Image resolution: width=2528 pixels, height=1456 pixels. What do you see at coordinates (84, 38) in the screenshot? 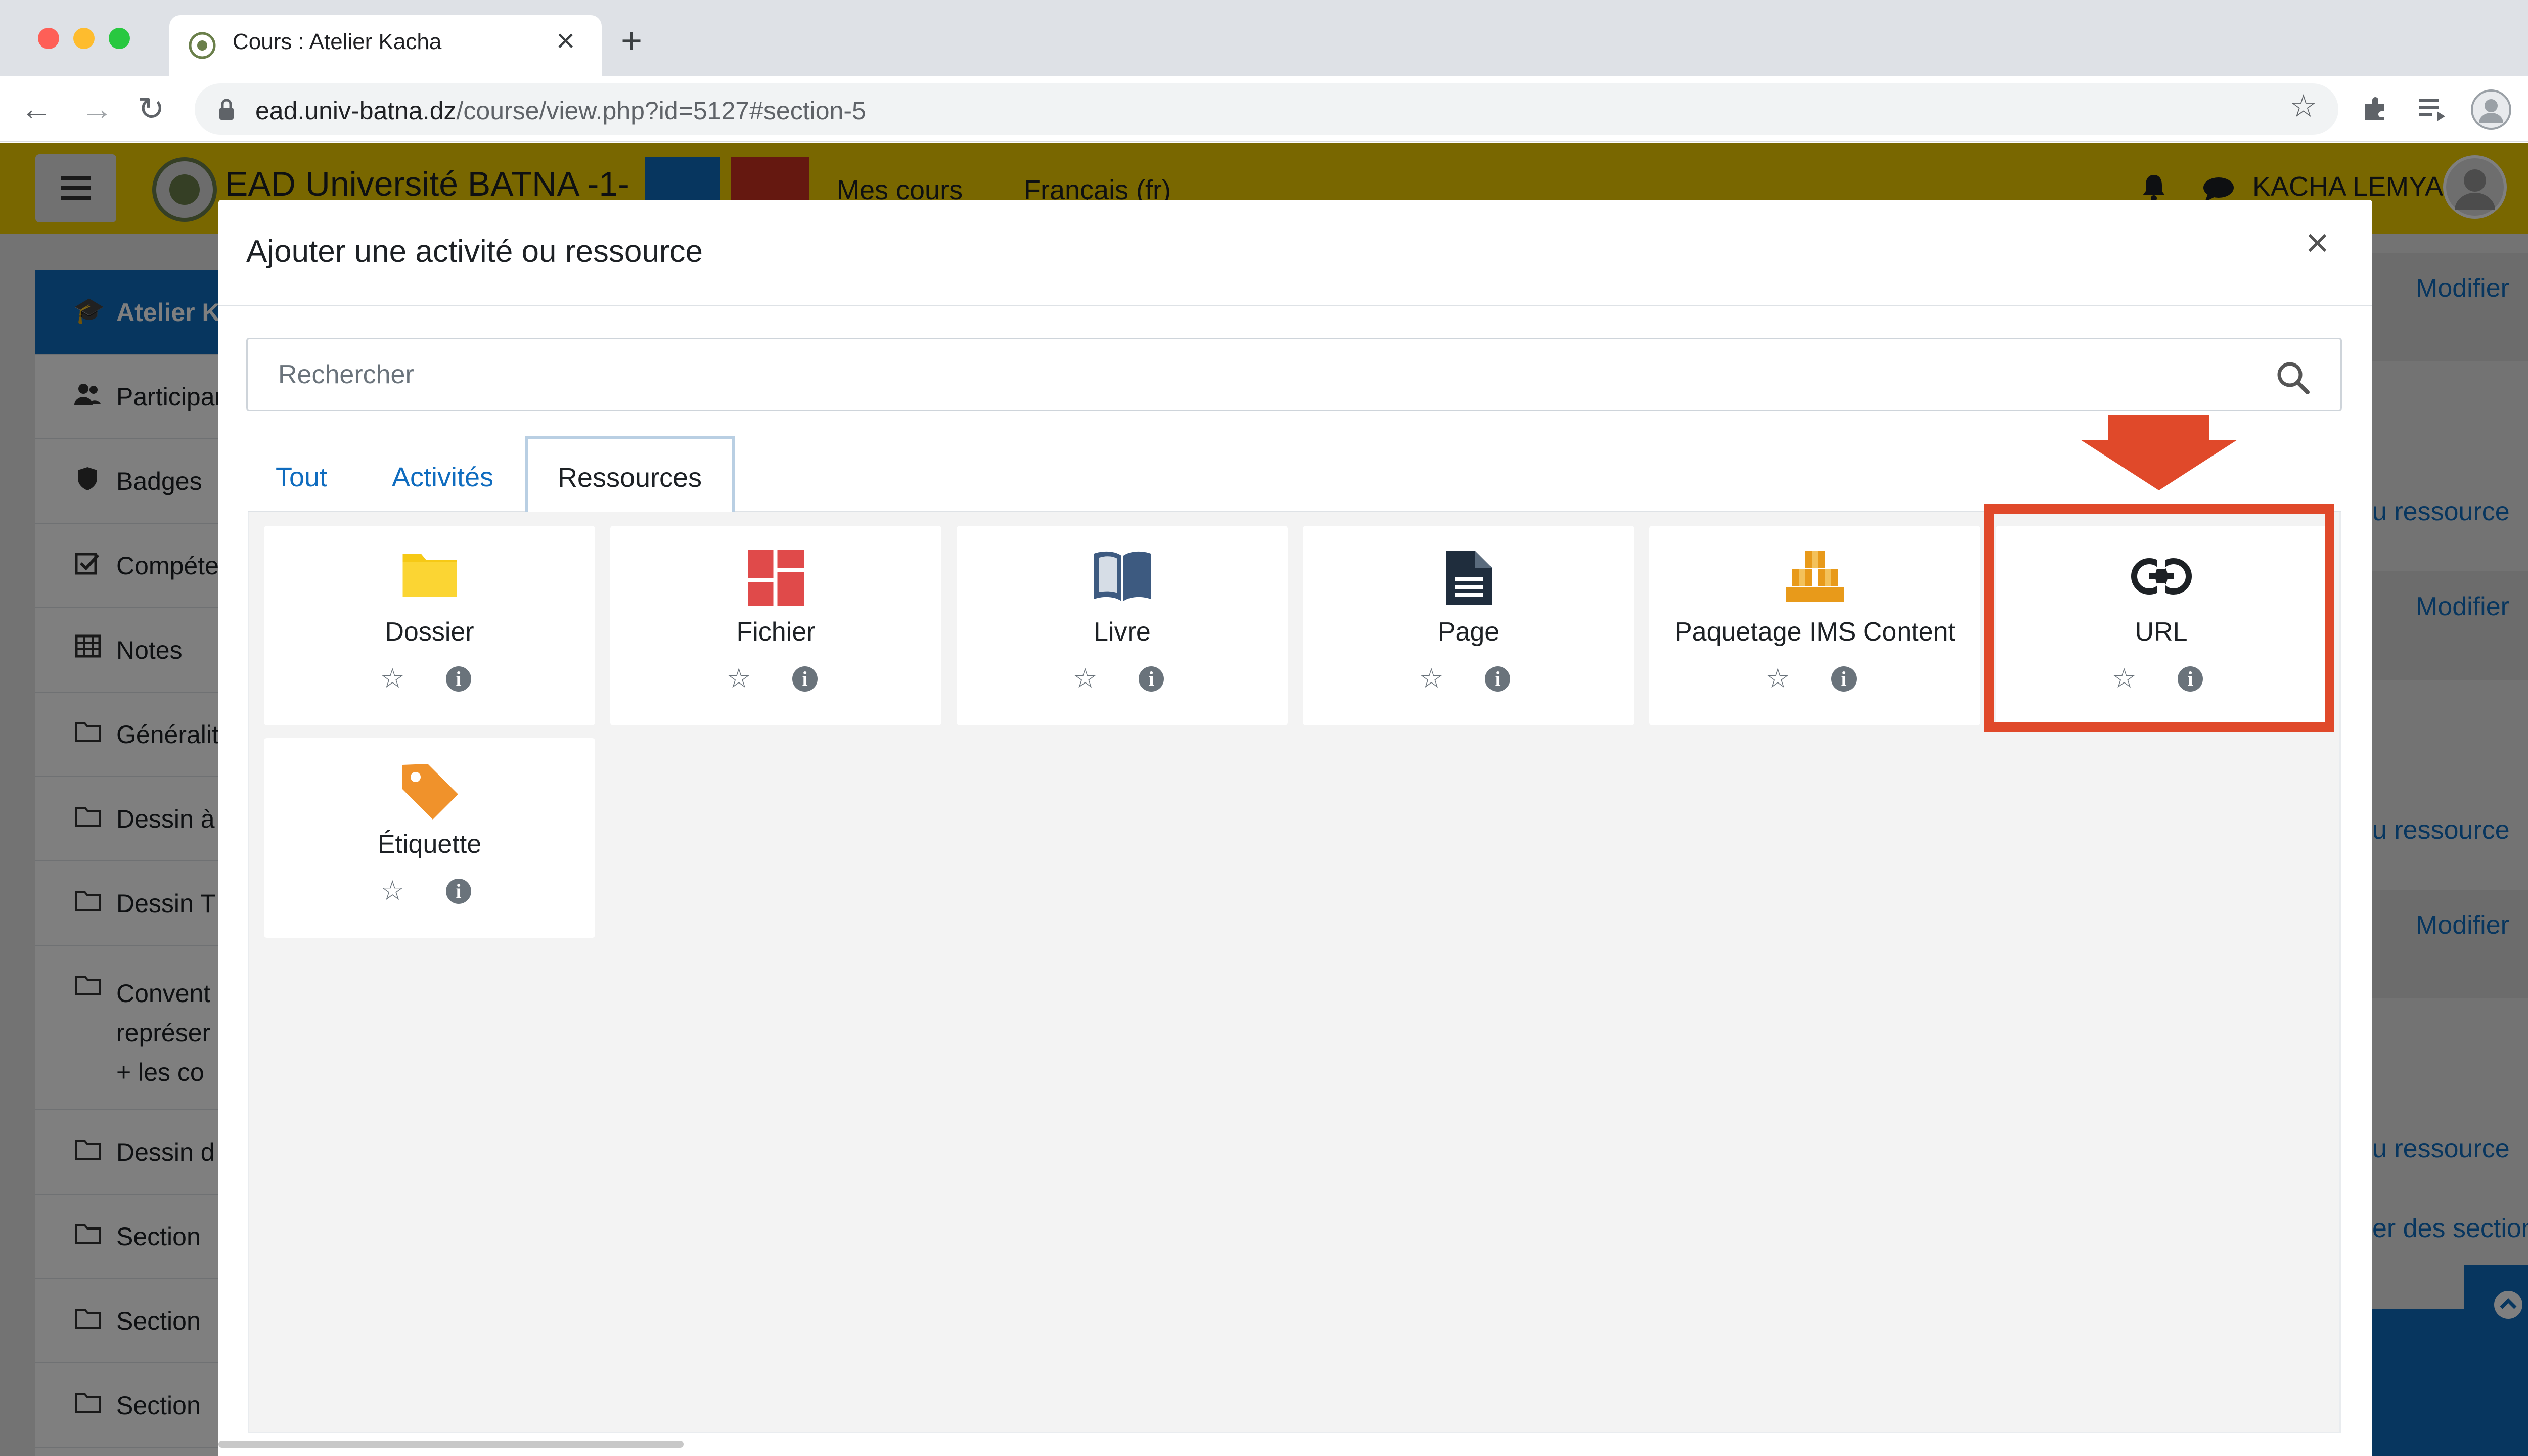
I see `window-minimize-dot` at bounding box center [84, 38].